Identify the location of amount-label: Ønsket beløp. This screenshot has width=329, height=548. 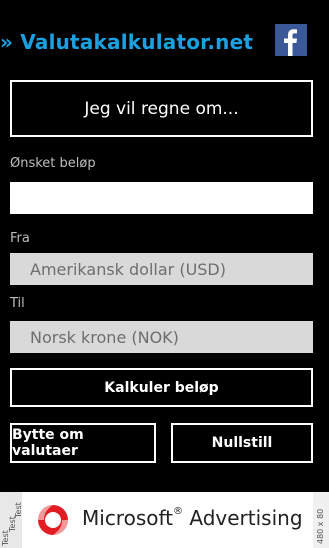
(53, 163).